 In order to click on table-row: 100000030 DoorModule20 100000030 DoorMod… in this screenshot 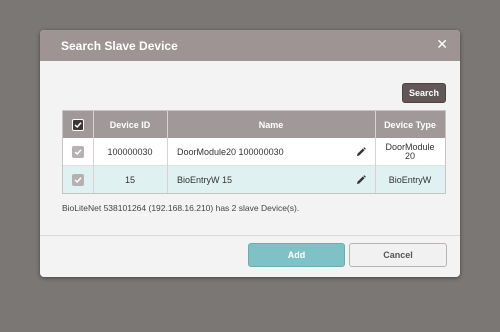, I will do `click(254, 152)`.